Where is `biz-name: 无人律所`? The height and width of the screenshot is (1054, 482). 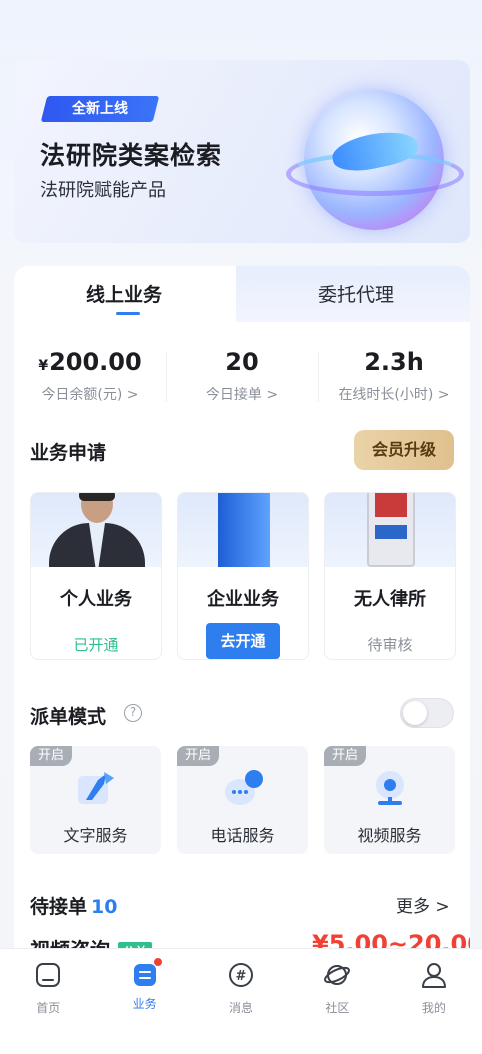
biz-name: 无人律所 is located at coordinates (390, 599).